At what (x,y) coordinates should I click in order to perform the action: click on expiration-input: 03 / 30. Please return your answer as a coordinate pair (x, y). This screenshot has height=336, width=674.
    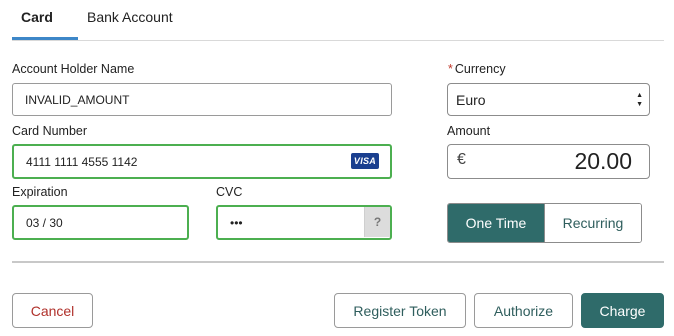
    Looking at the image, I should click on (100, 222).